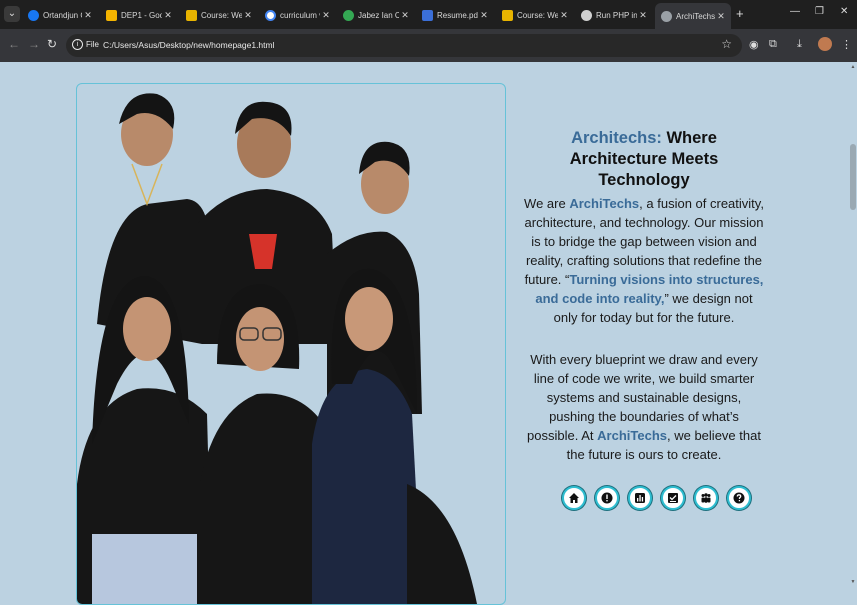 The image size is (857, 605). I want to click on site-info-chip: i File, so click(85, 44).